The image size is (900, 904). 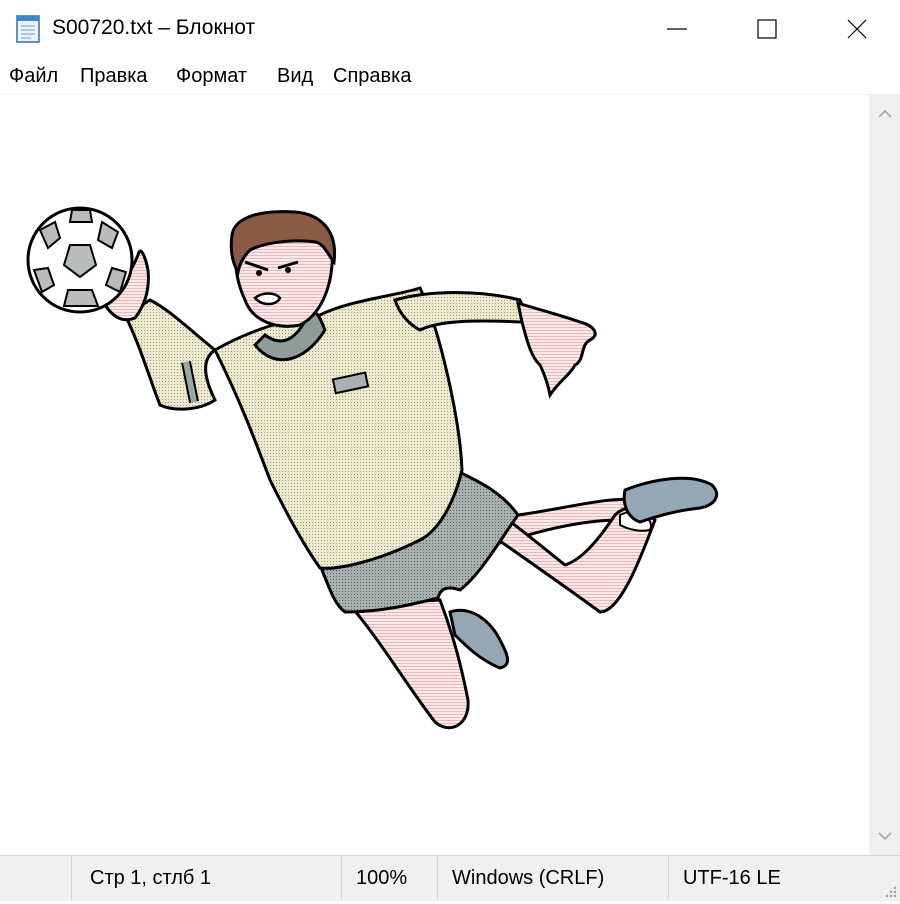 I want to click on maximize-icon, so click(x=767, y=29).